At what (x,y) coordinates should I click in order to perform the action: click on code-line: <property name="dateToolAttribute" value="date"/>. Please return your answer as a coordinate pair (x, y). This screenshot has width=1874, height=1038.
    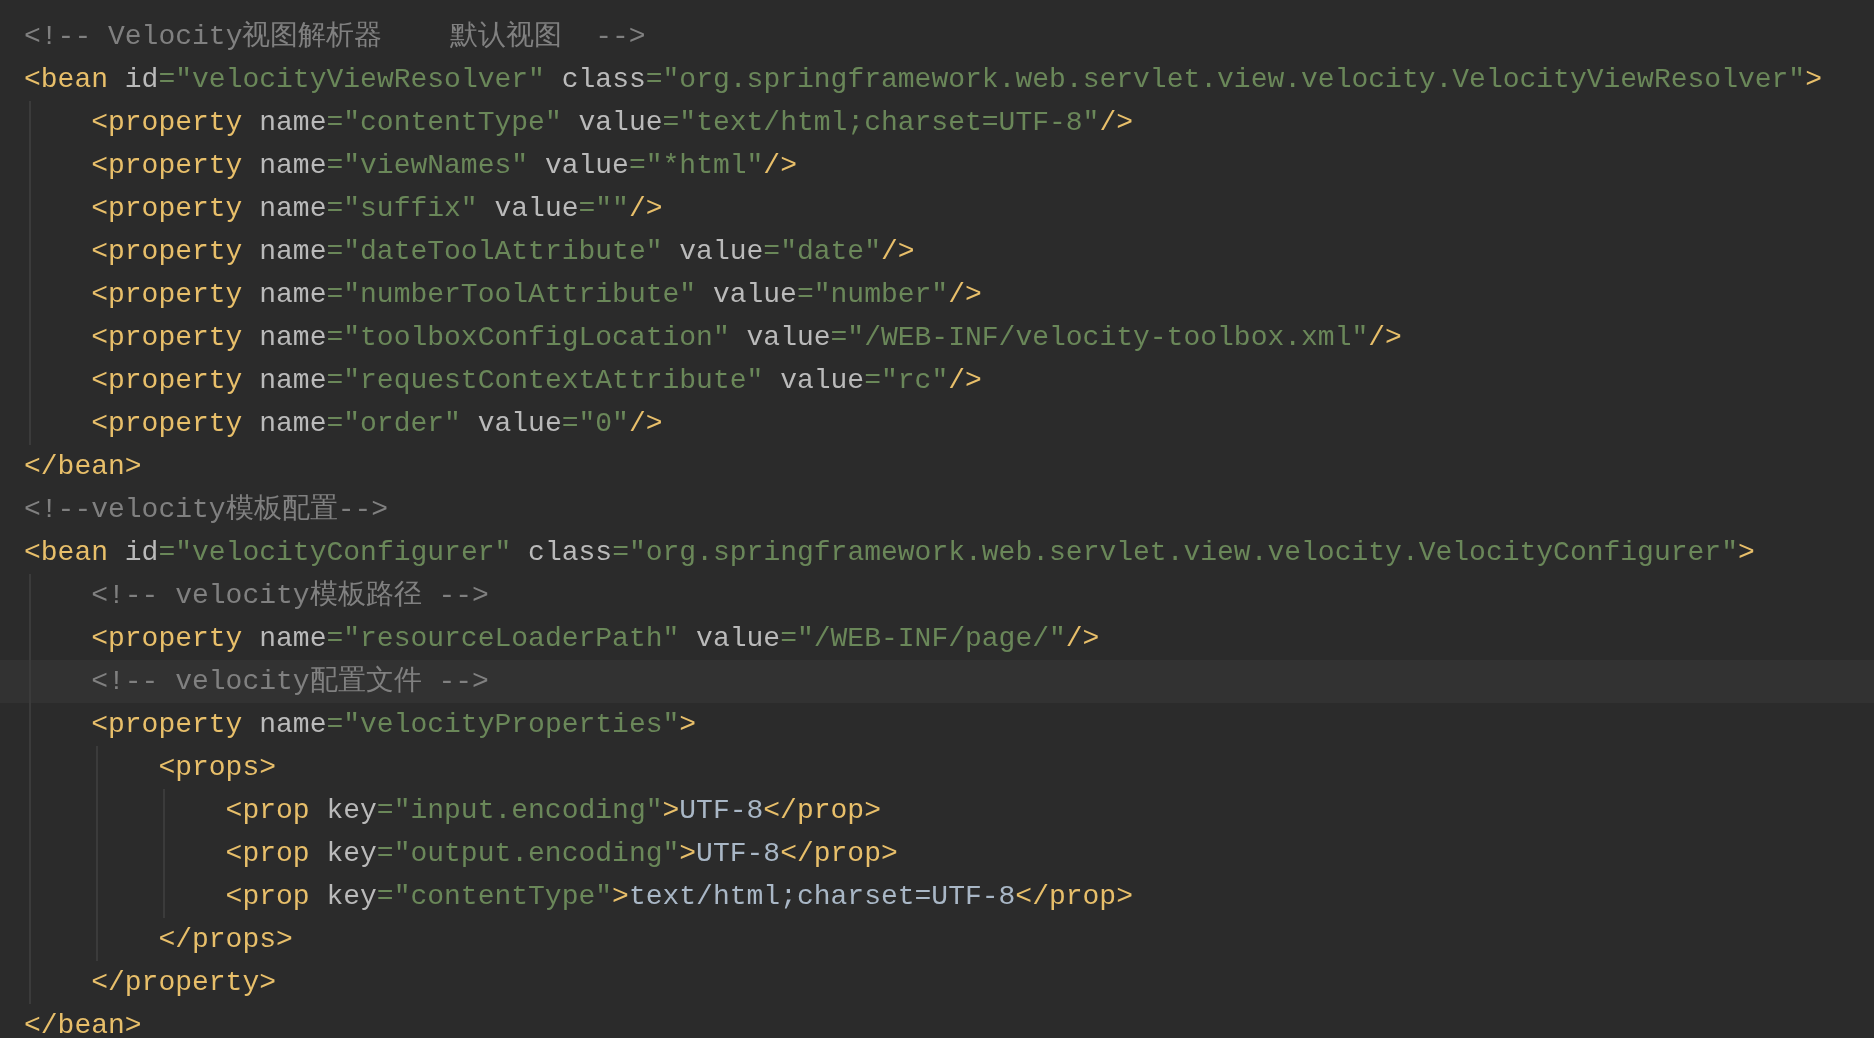
    Looking at the image, I should click on (503, 252).